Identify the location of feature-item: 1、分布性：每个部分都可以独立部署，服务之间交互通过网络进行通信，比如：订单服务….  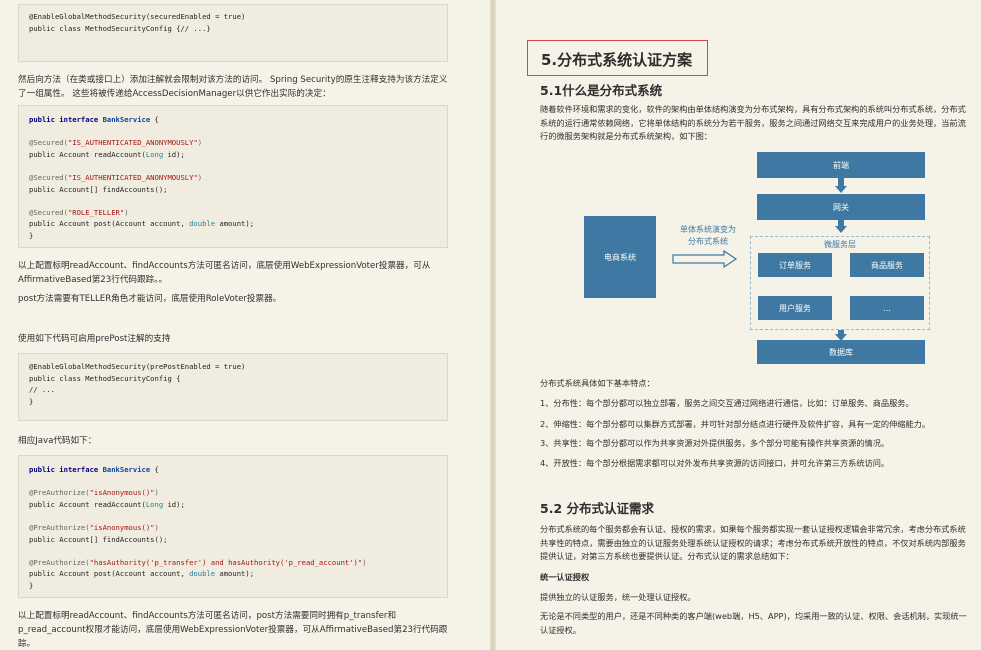
(727, 403).